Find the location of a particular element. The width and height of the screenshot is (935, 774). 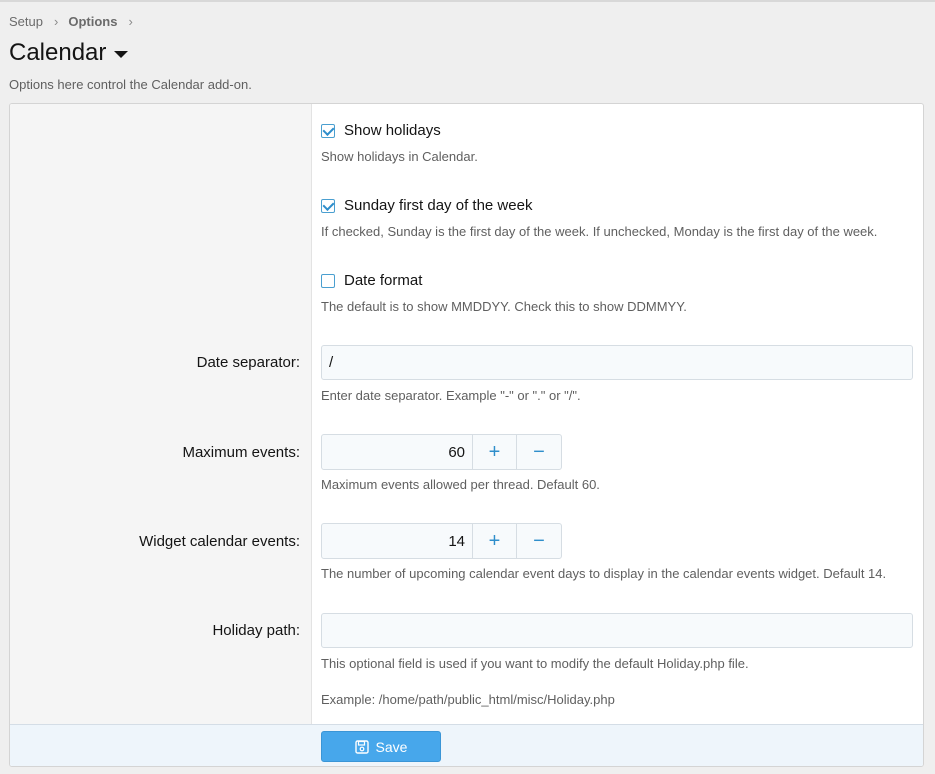

date-format-checkbox is located at coordinates (328, 280).